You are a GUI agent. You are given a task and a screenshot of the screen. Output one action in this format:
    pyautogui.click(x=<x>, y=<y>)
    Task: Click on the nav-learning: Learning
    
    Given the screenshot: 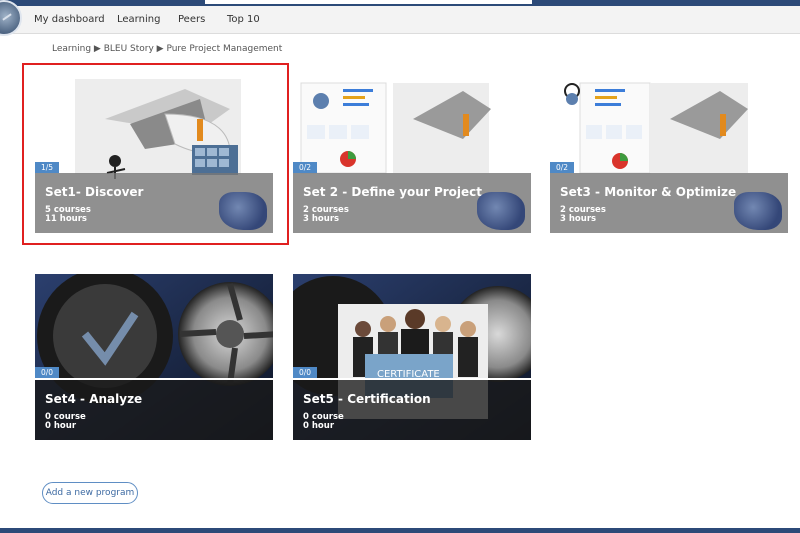 What is the action you would take?
    pyautogui.click(x=138, y=19)
    